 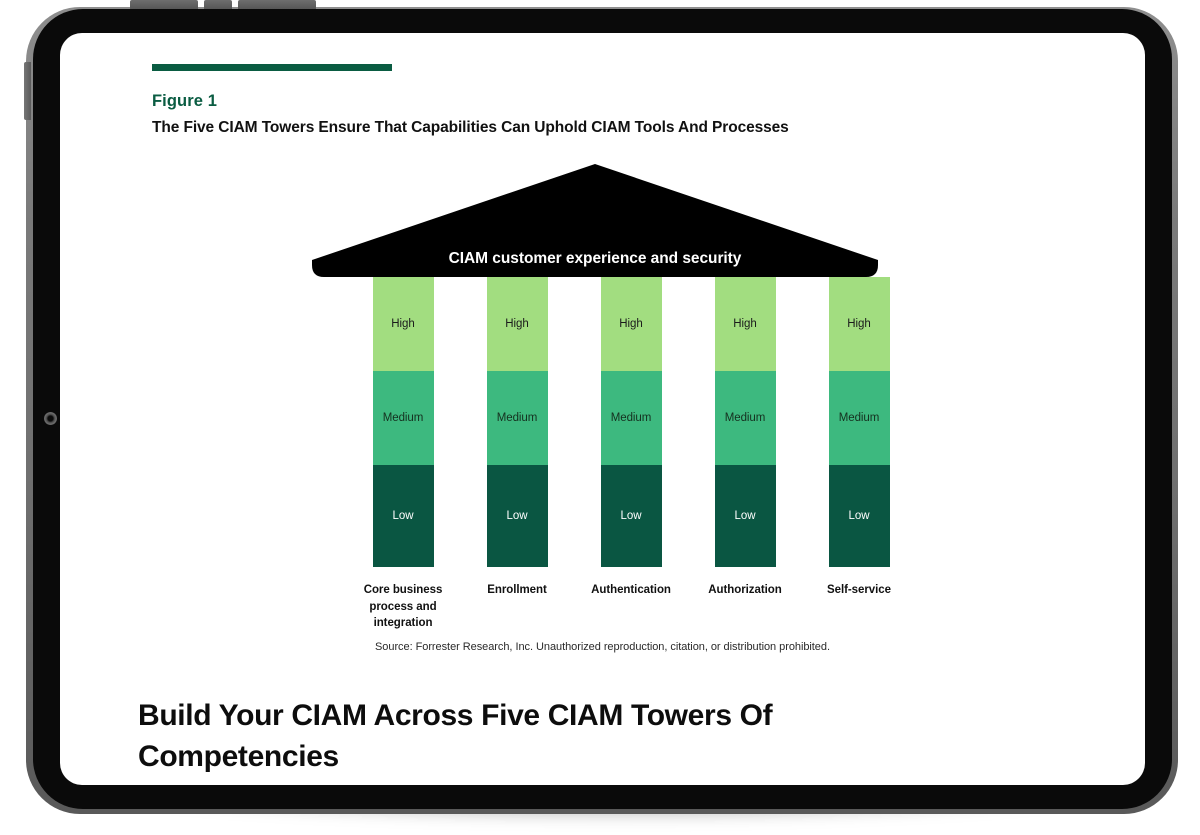 I want to click on front-camera-icon, so click(x=50, y=418).